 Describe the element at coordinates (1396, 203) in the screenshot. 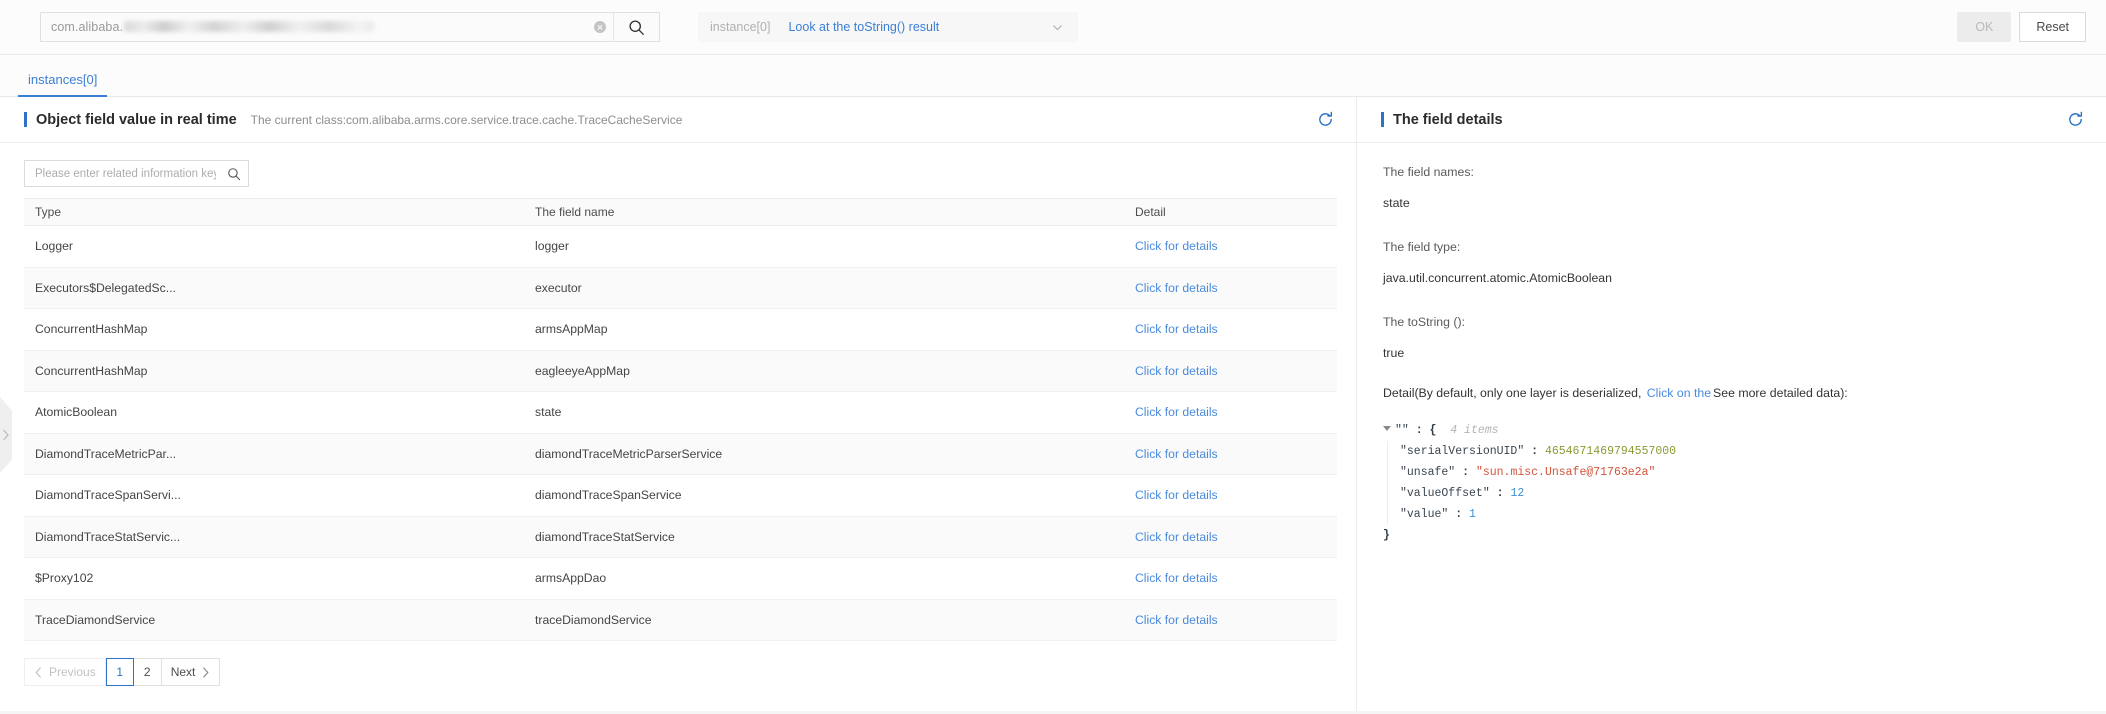

I see `field-names-value: state` at that location.